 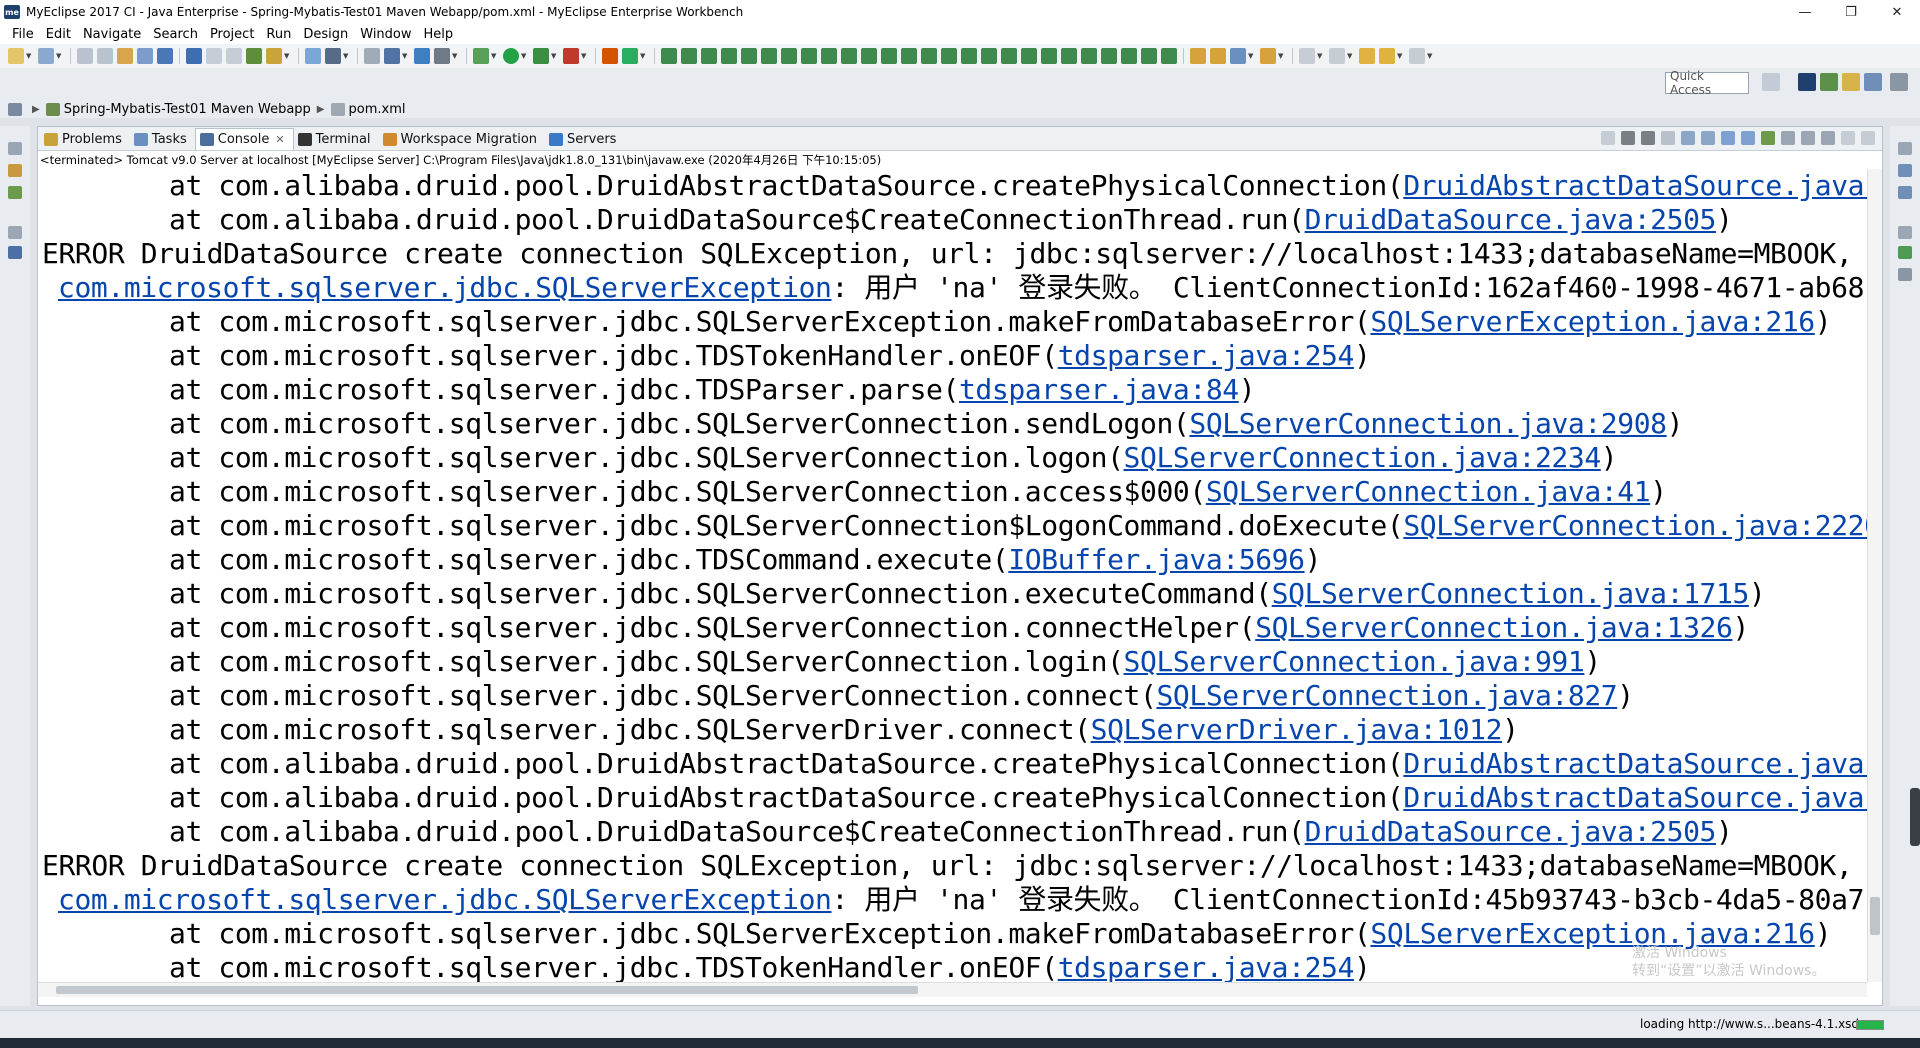 I want to click on horizontal-scroll-thumb, so click(x=487, y=990).